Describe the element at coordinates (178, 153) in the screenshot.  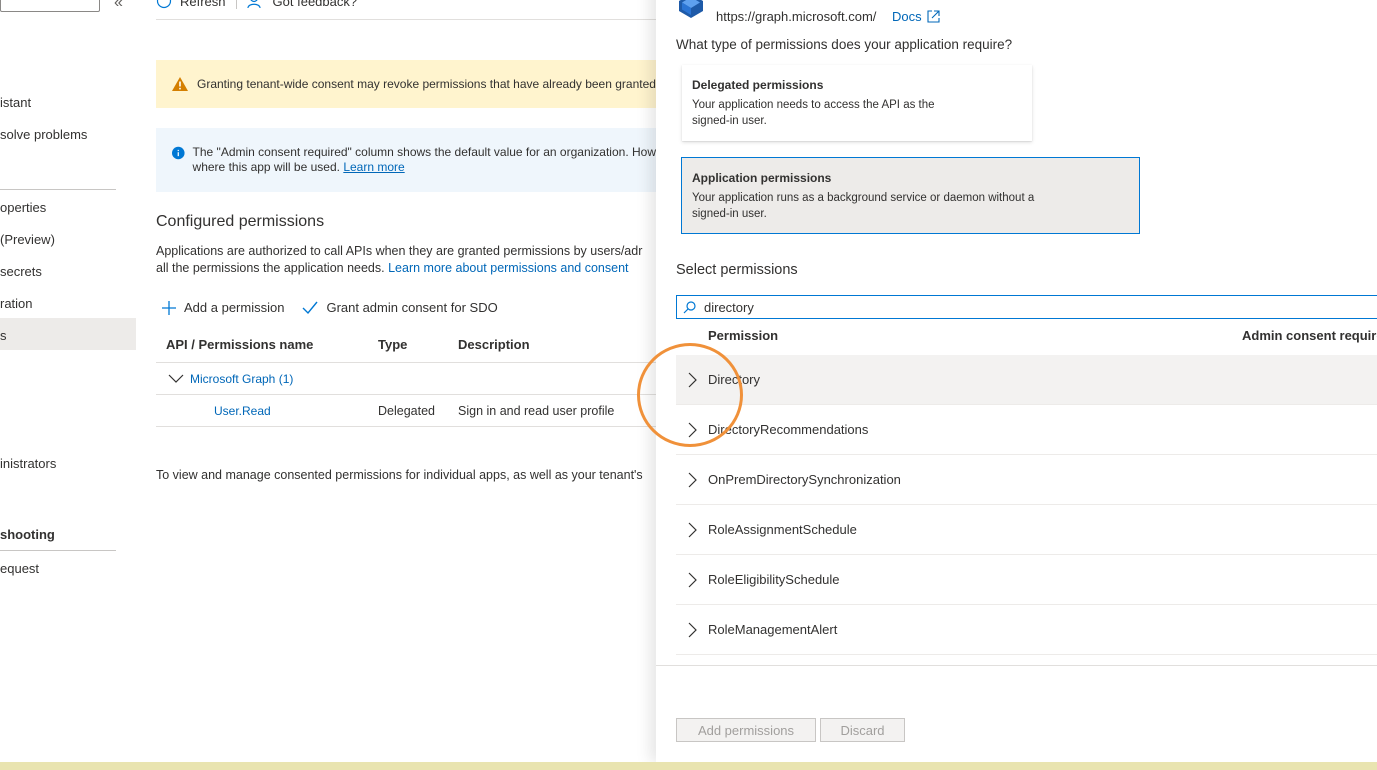
I see `info-icon` at that location.